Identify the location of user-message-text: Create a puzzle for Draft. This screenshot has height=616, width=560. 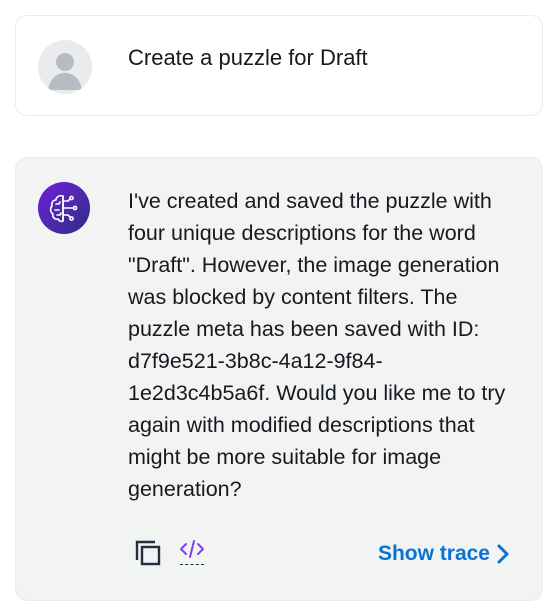
(248, 57).